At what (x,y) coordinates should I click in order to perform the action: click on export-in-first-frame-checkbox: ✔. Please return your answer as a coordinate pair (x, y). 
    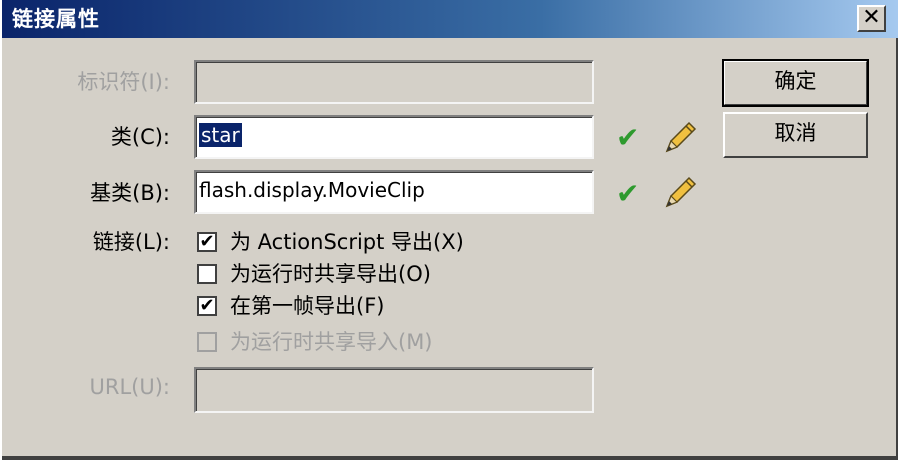
    Looking at the image, I should click on (207, 306).